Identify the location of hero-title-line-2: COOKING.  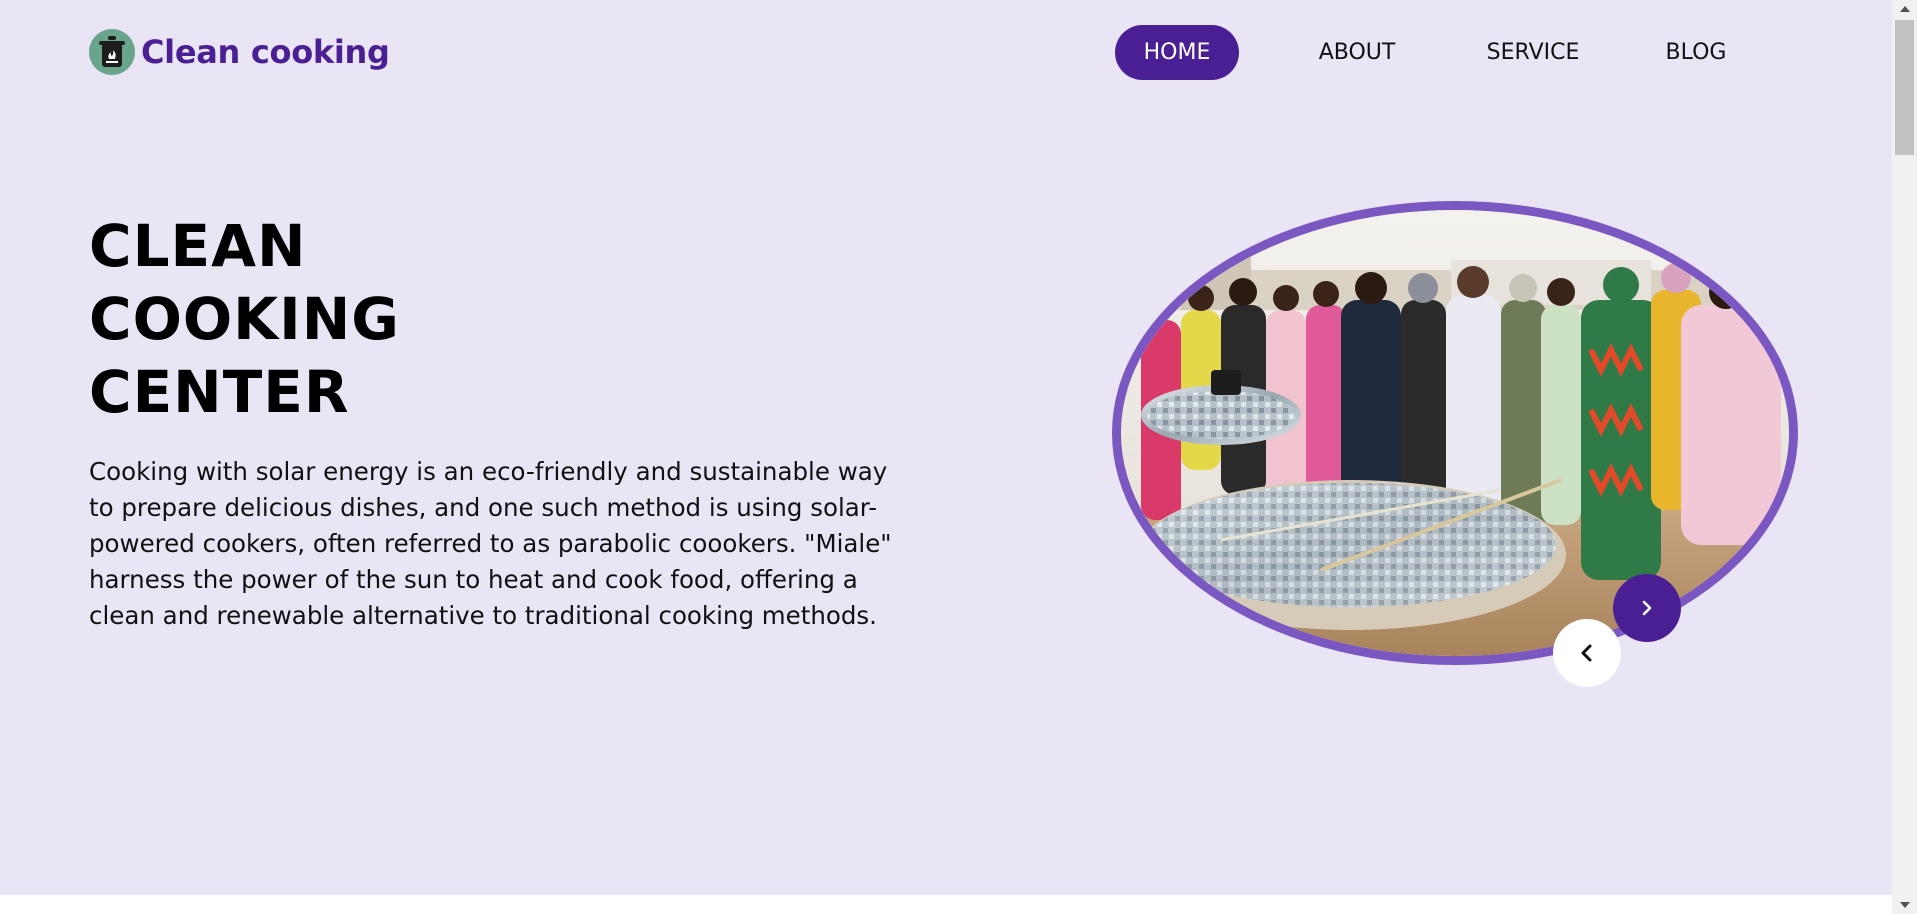
(244, 319).